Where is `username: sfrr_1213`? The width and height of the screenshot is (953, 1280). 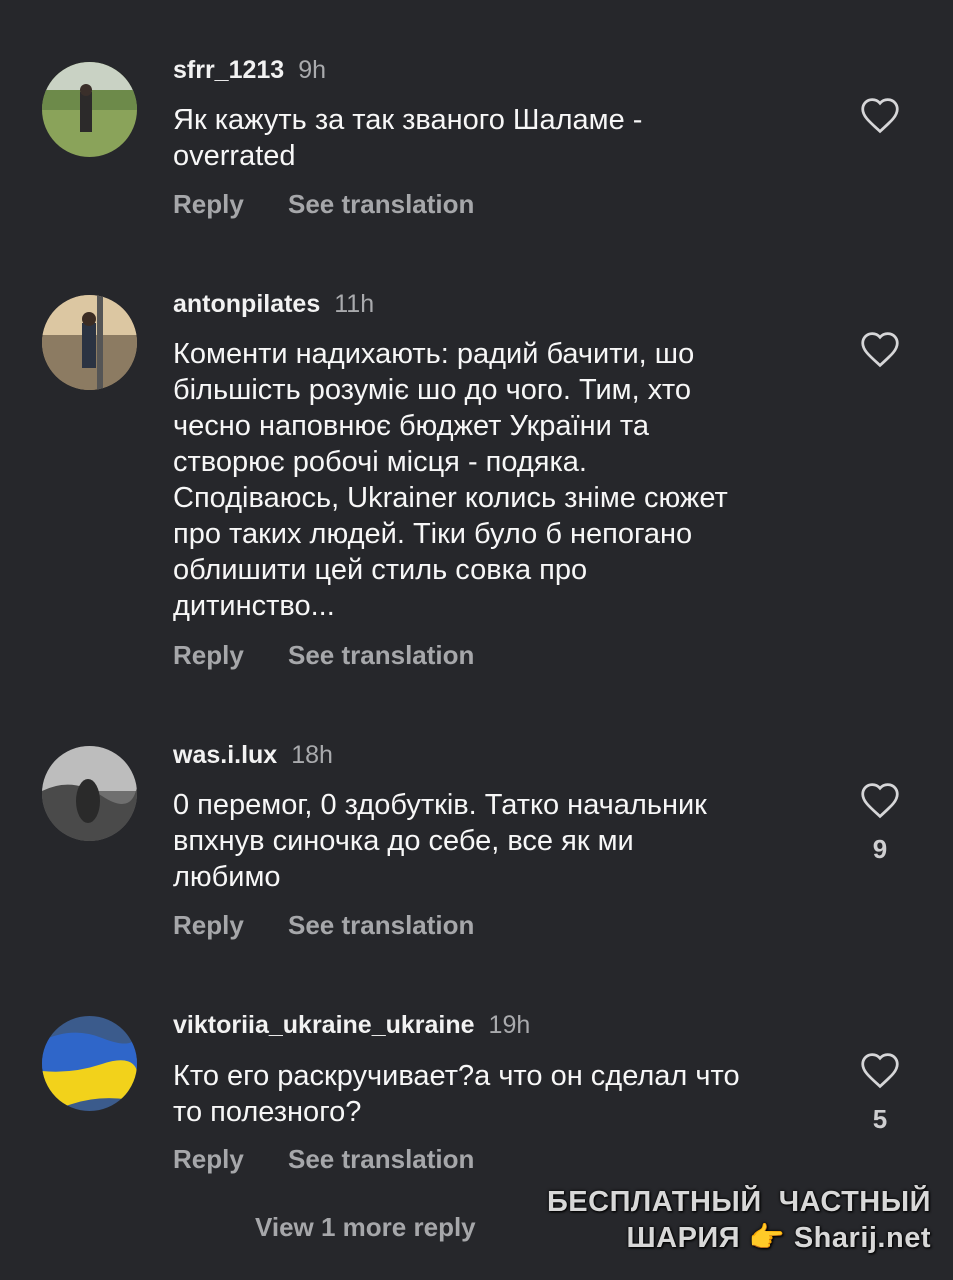 username: sfrr_1213 is located at coordinates (228, 70).